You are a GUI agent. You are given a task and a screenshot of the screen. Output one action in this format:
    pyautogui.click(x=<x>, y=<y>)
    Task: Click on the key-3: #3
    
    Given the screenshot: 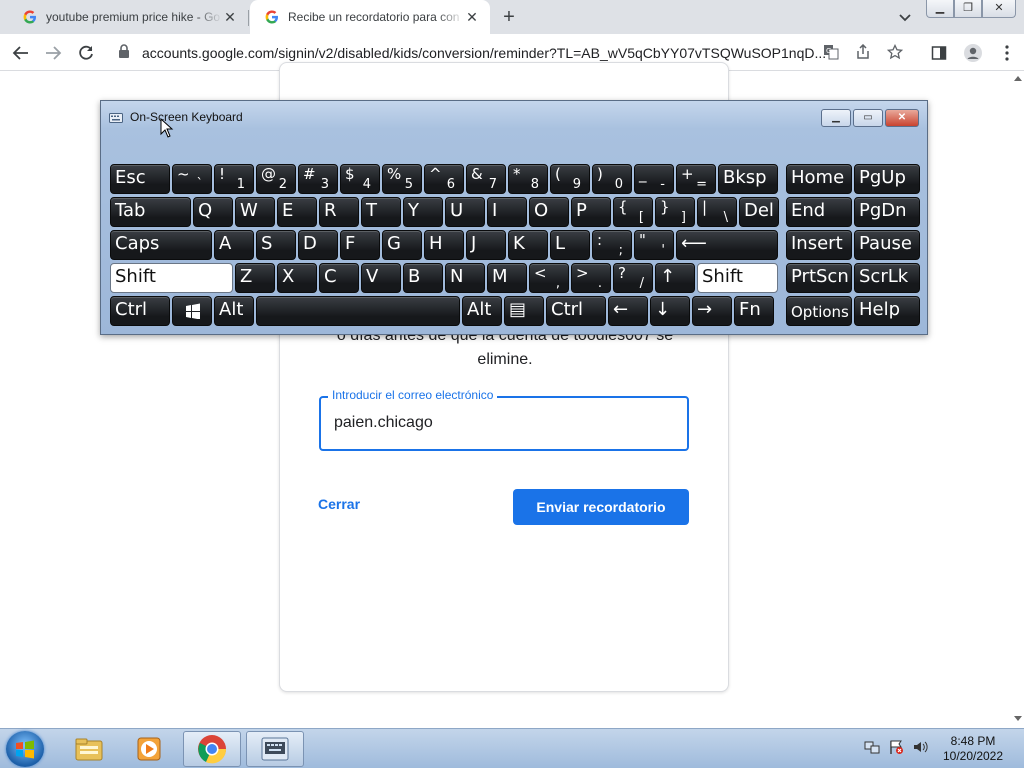 What is the action you would take?
    pyautogui.click(x=318, y=179)
    